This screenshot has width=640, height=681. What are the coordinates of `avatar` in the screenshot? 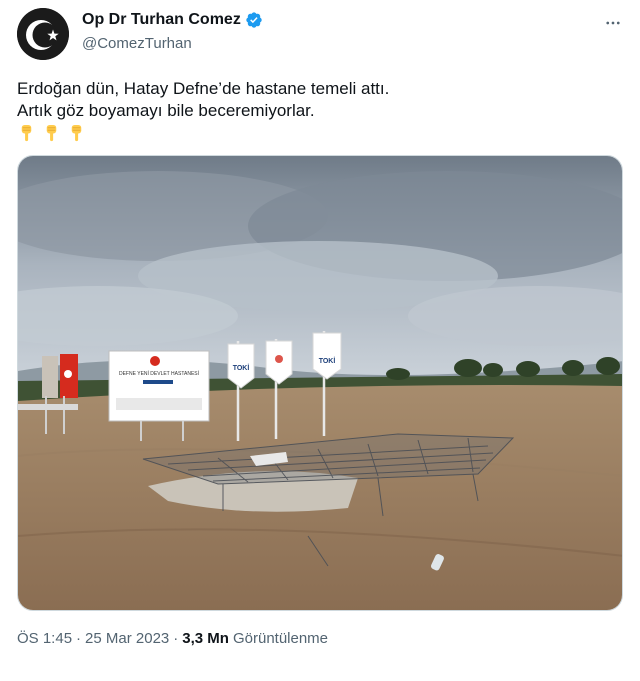 It's located at (43, 34).